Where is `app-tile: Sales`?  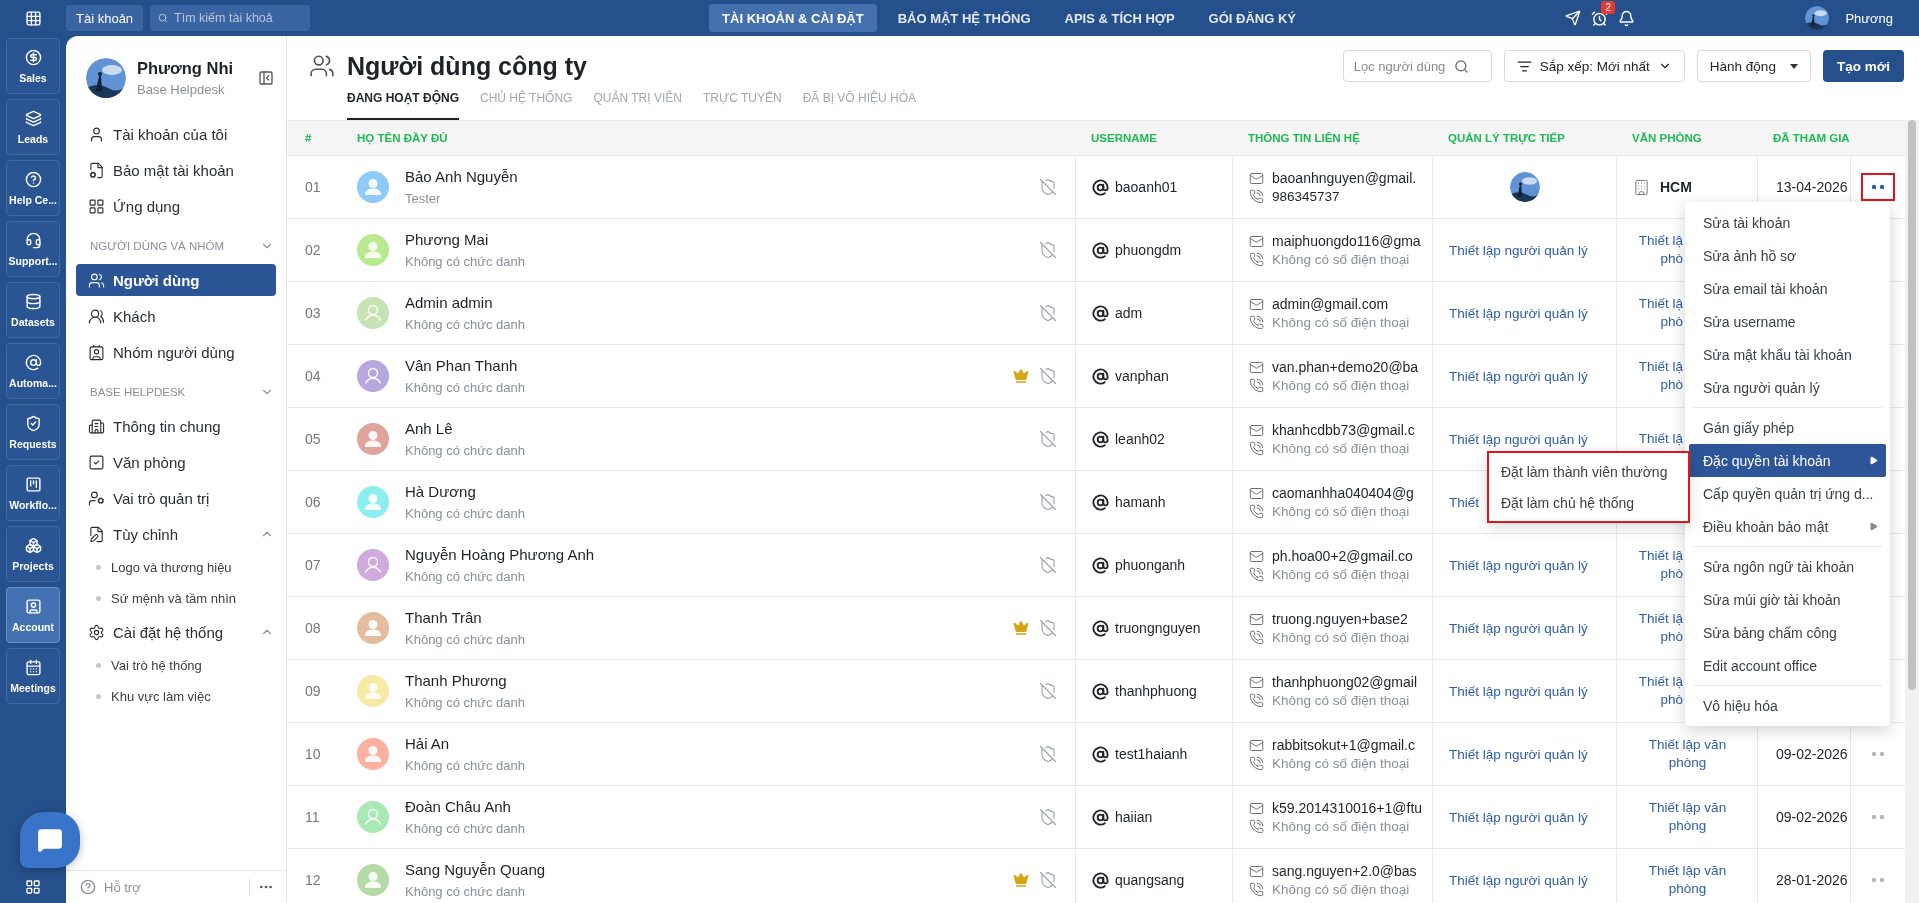
app-tile: Sales is located at coordinates (33, 66).